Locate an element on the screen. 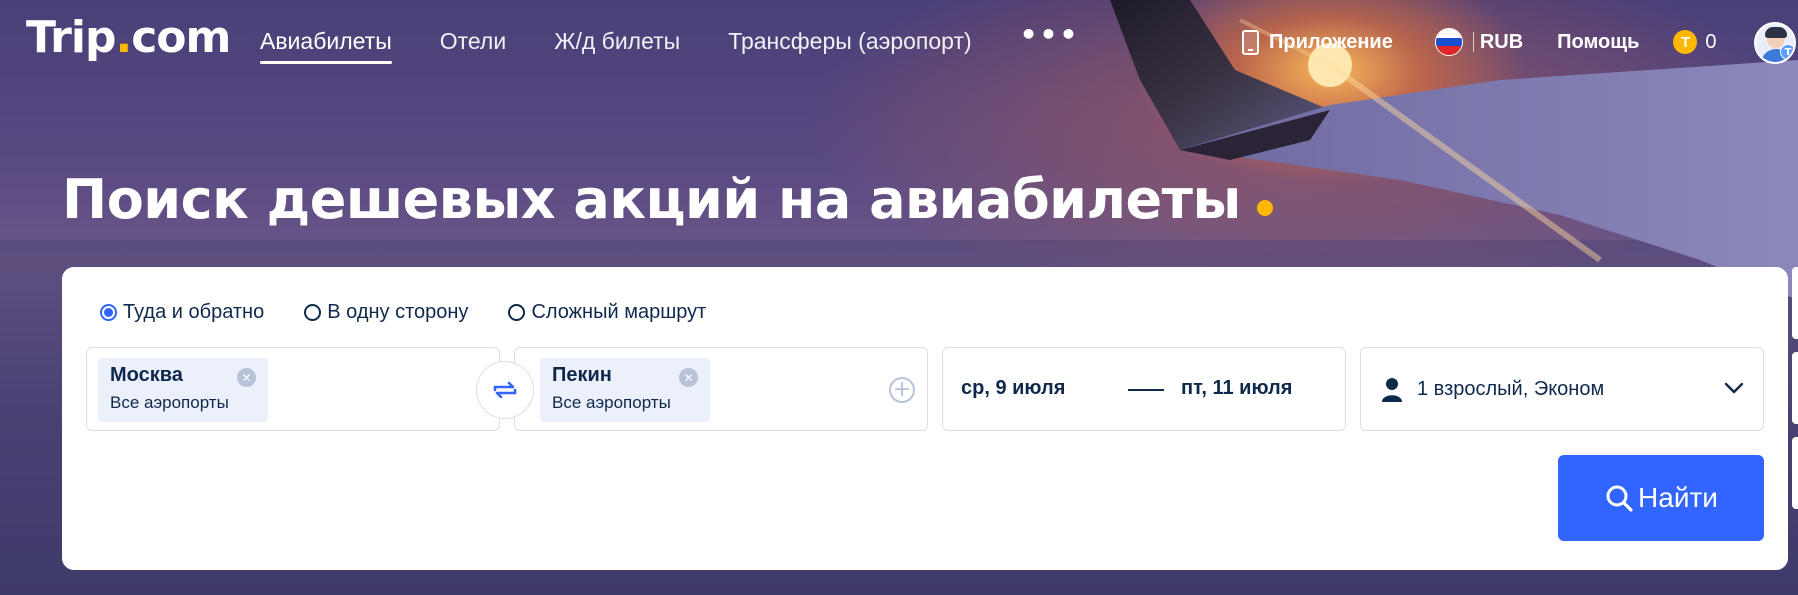 The height and width of the screenshot is (595, 1798). trip-type-label: Туда и обратно is located at coordinates (194, 312).